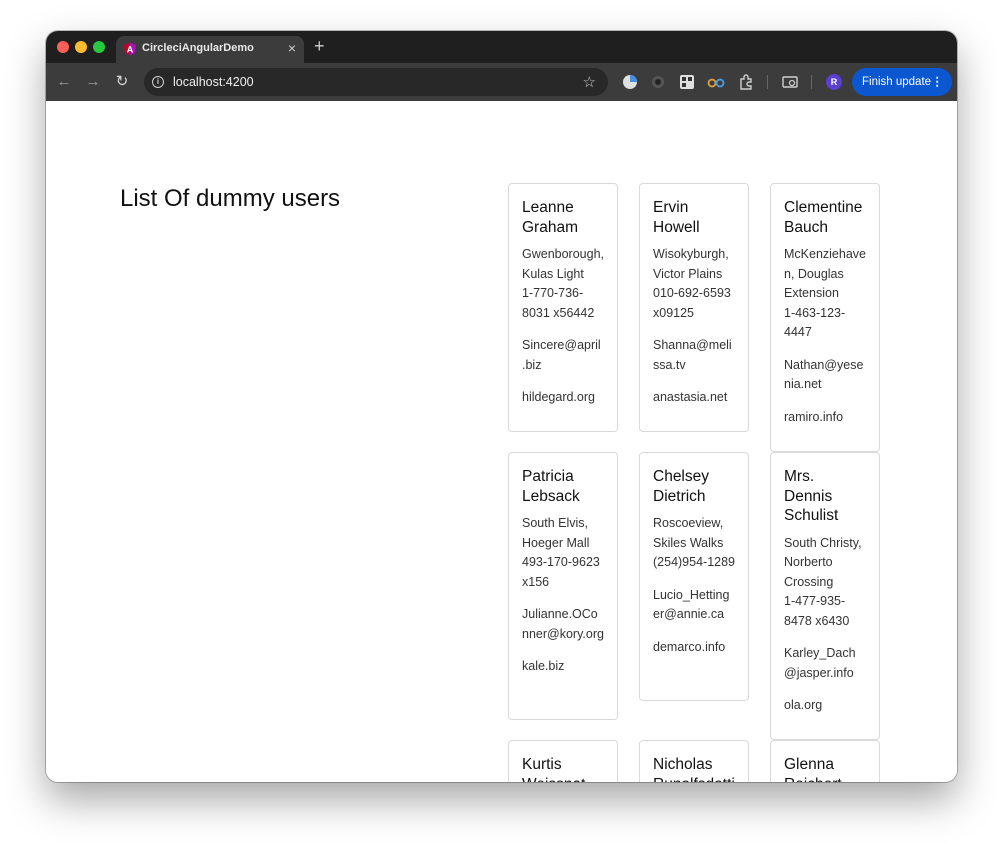 The height and width of the screenshot is (842, 1003). I want to click on user-card: Glenna Reichert, so click(825, 761).